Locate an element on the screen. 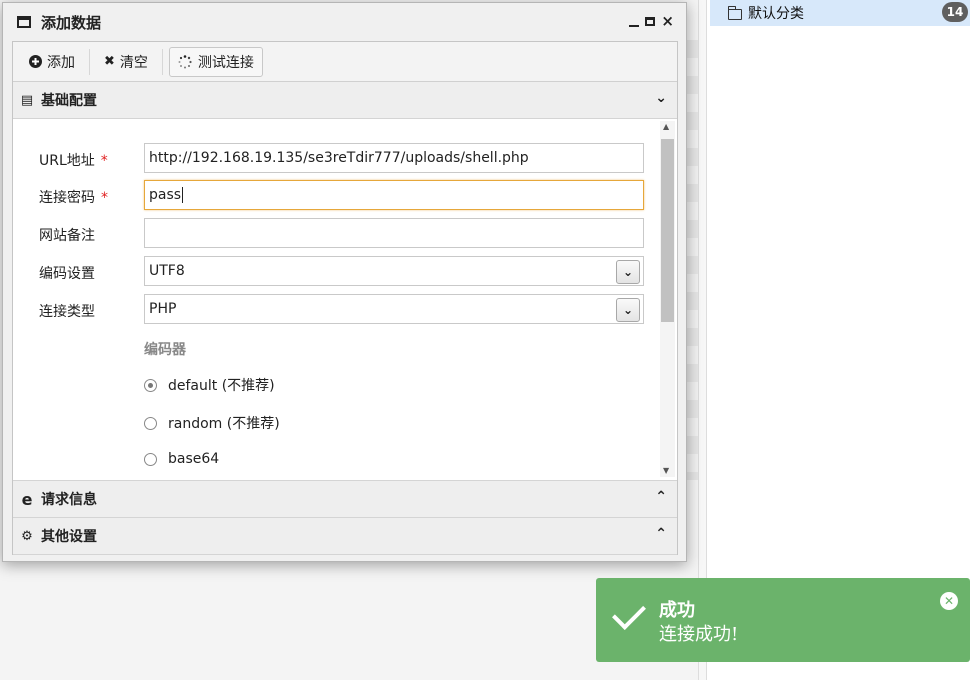 This screenshot has width=970, height=680. scrollbar-thumb is located at coordinates (667, 230).